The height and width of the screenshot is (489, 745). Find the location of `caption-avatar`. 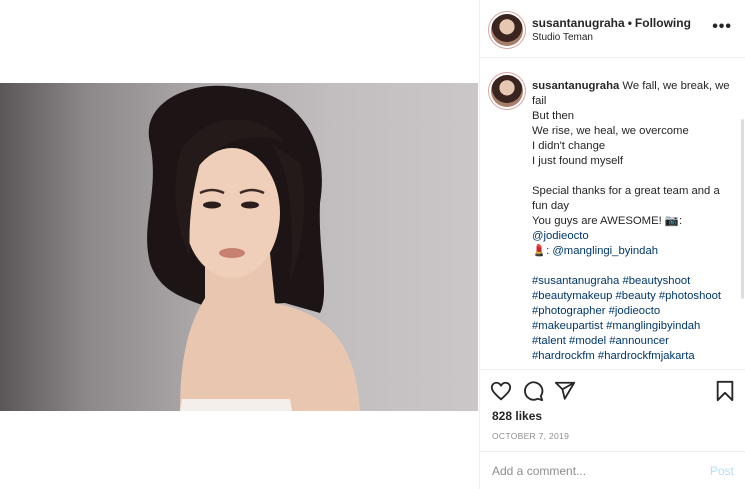

caption-avatar is located at coordinates (507, 91).